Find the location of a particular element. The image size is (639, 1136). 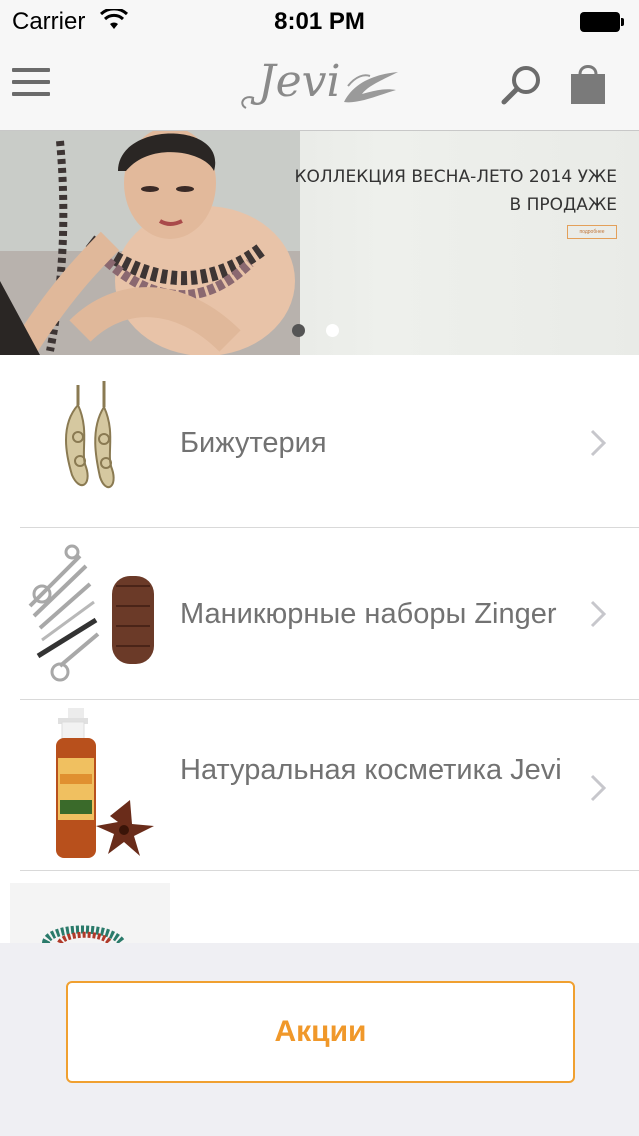

svg-text: Jevi is located at coordinates (295, 81).